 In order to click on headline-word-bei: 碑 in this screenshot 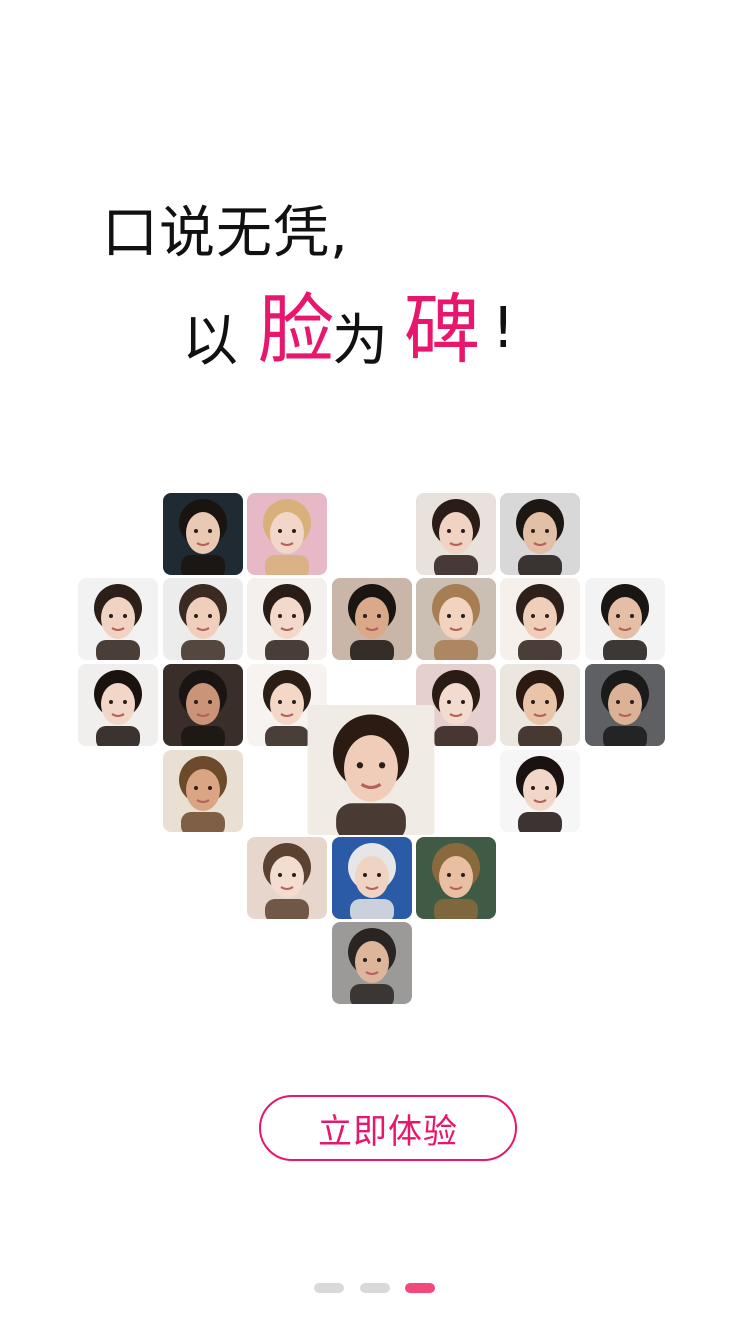, I will do `click(442, 329)`.